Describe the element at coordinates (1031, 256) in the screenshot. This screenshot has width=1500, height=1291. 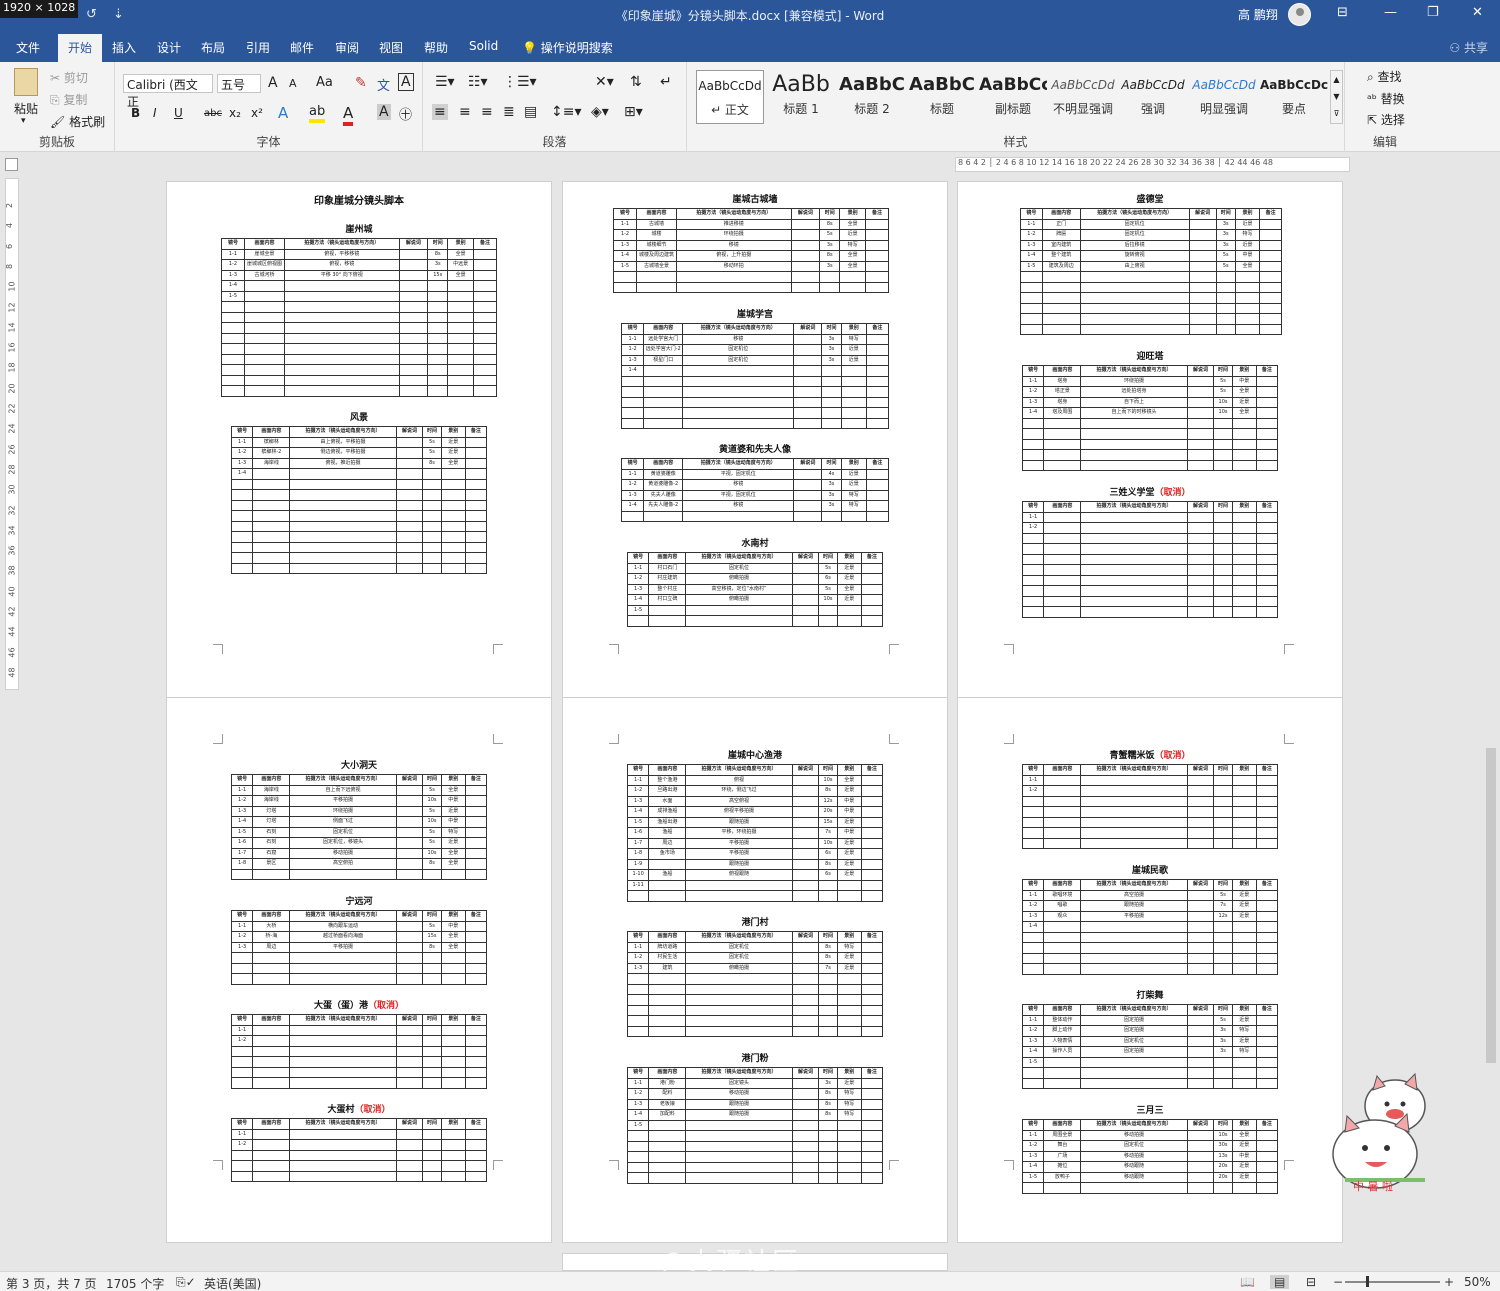
I see `table-cell: 1-4` at that location.